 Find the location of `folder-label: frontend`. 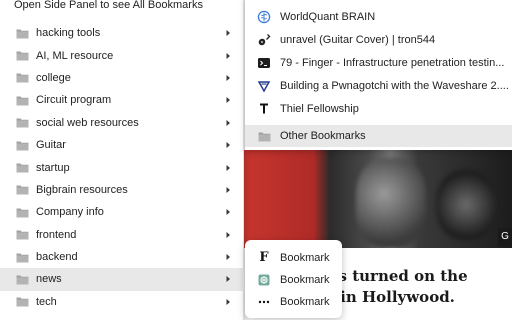

folder-label: frontend is located at coordinates (56, 234).